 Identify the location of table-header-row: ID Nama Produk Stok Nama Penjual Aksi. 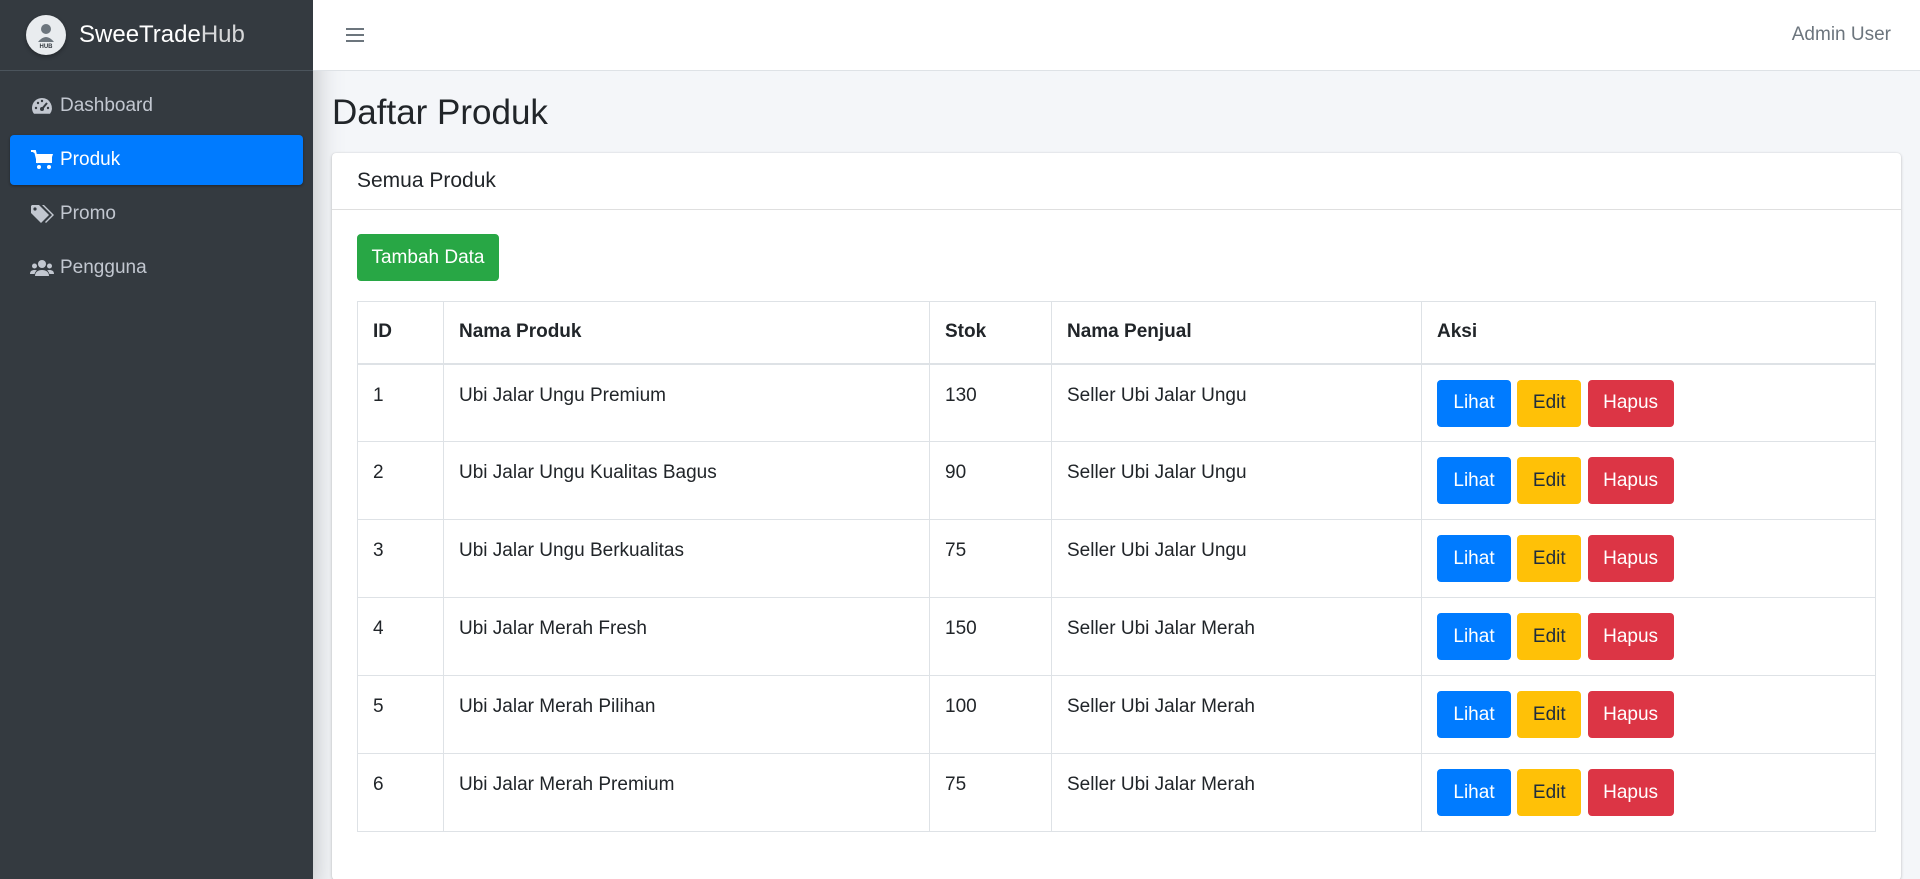
(1116, 333).